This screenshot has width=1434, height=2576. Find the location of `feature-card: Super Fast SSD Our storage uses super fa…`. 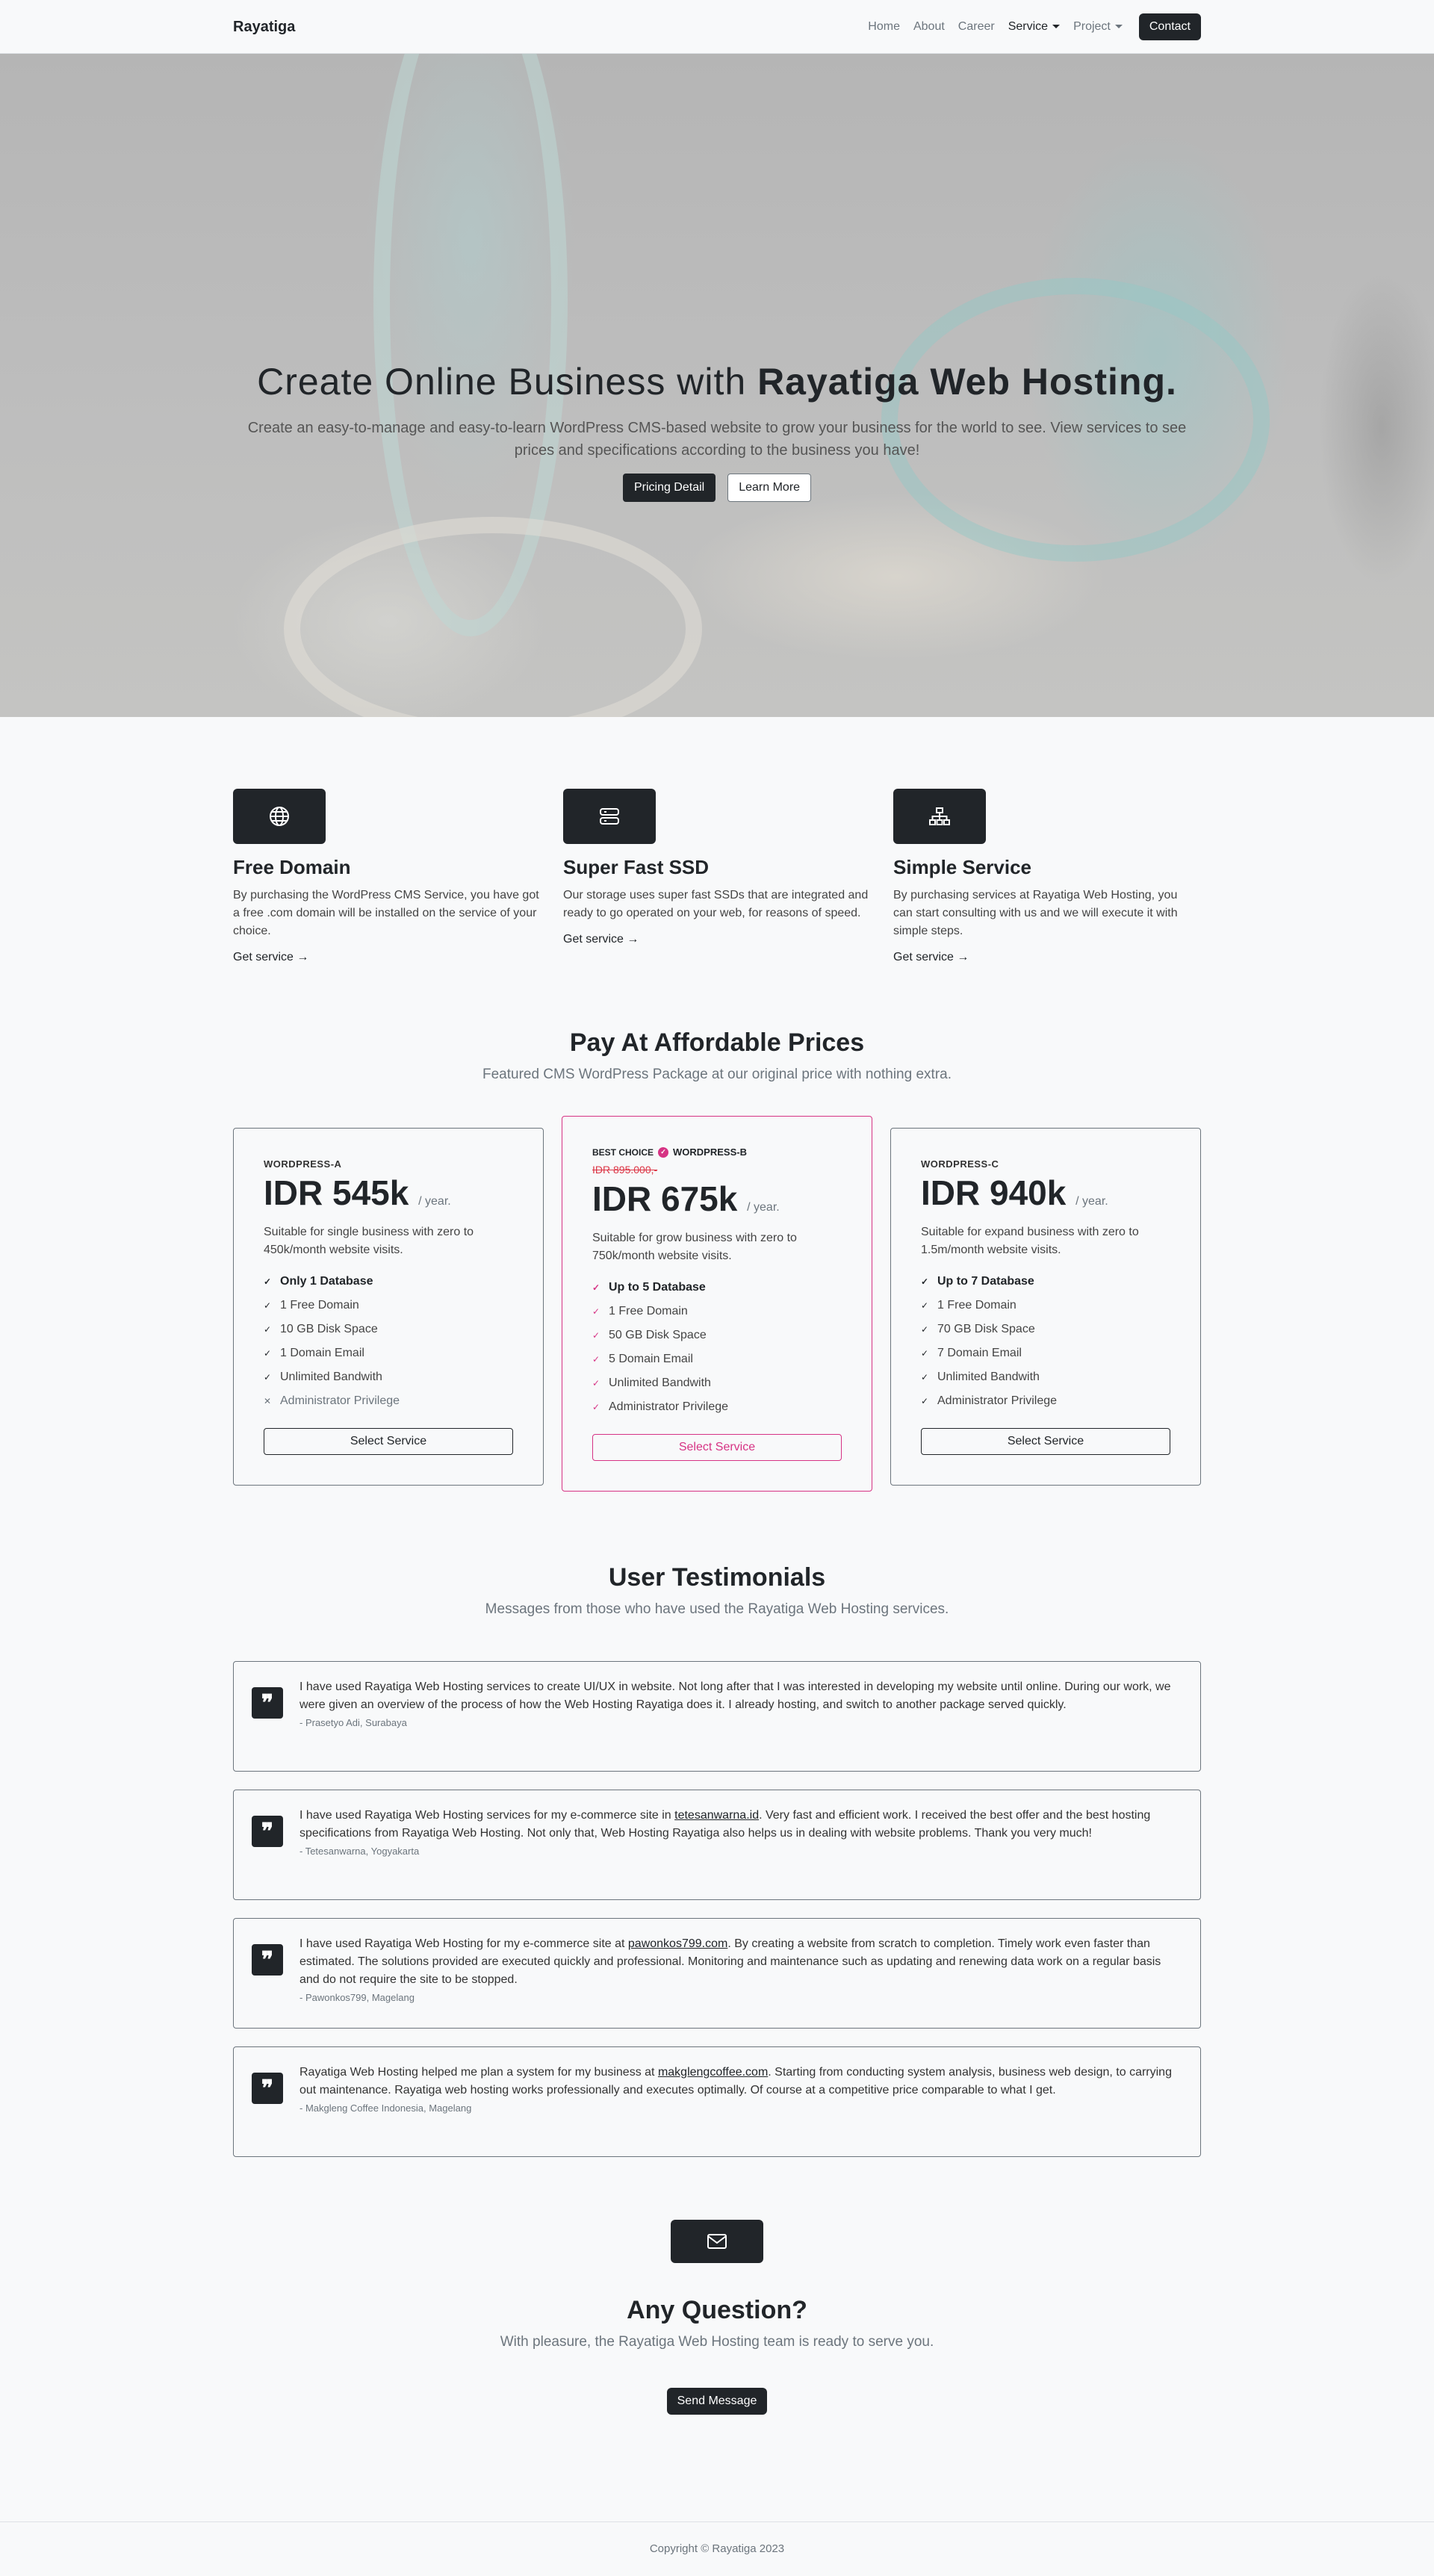

feature-card: Super Fast SSD Our storage uses super fa… is located at coordinates (716, 876).